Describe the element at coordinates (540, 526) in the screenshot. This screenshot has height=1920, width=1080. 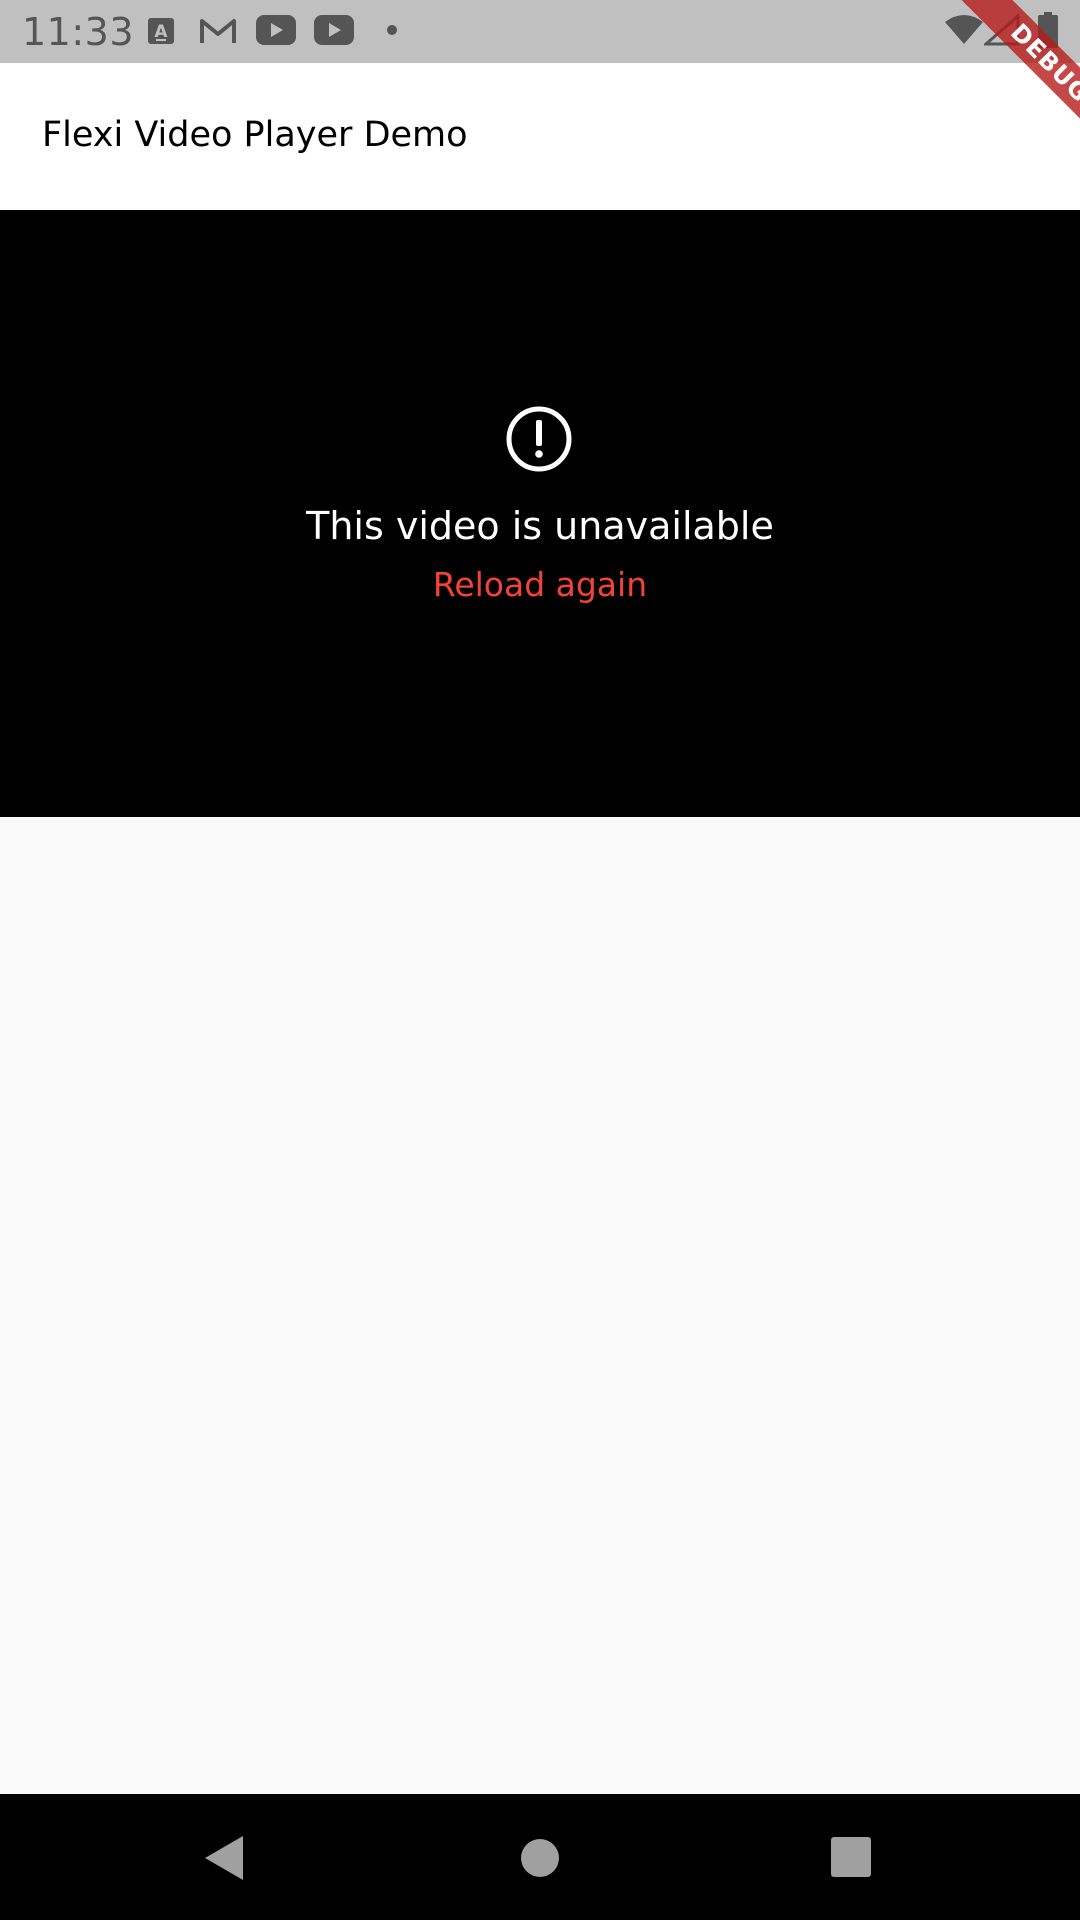
I see `error-message: This video is unavailable` at that location.